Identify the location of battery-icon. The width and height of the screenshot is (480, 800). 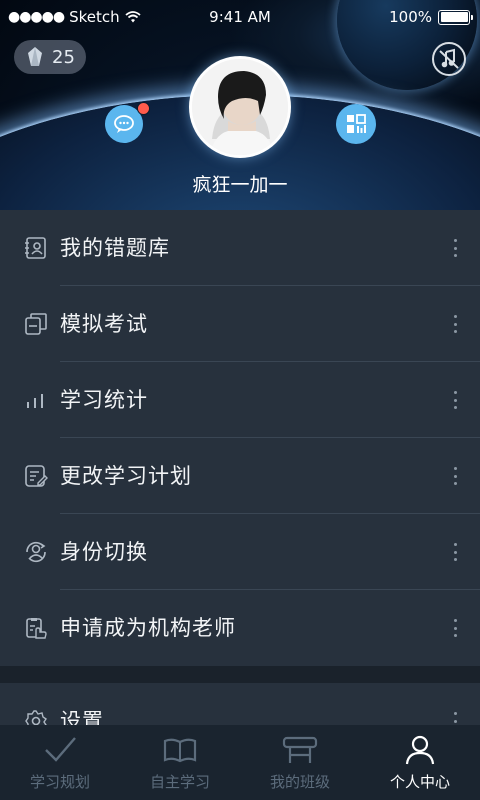
(455, 17).